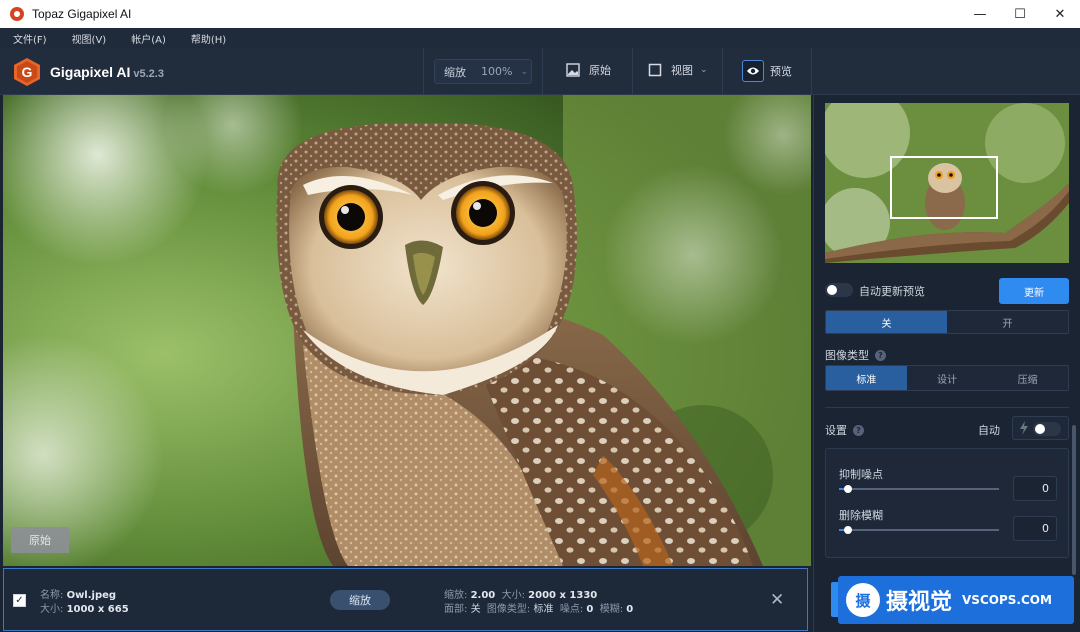  I want to click on auto-settings-toggle, so click(1040, 428).